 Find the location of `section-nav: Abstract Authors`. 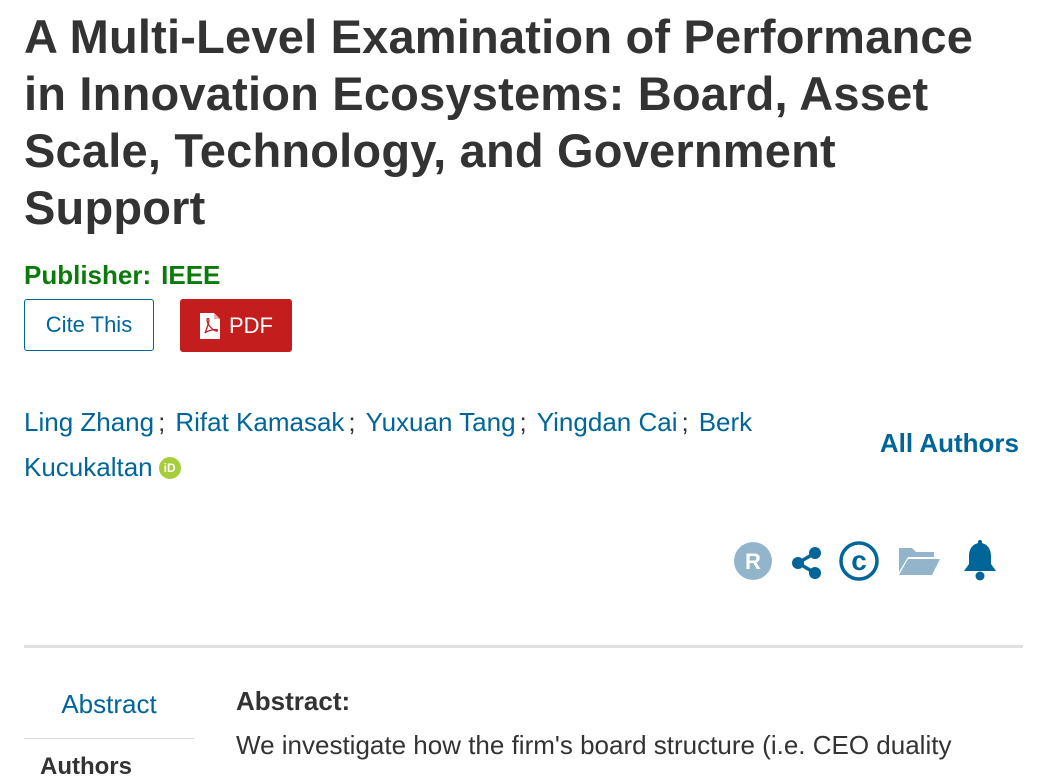

section-nav: Abstract Authors is located at coordinates (109, 729).